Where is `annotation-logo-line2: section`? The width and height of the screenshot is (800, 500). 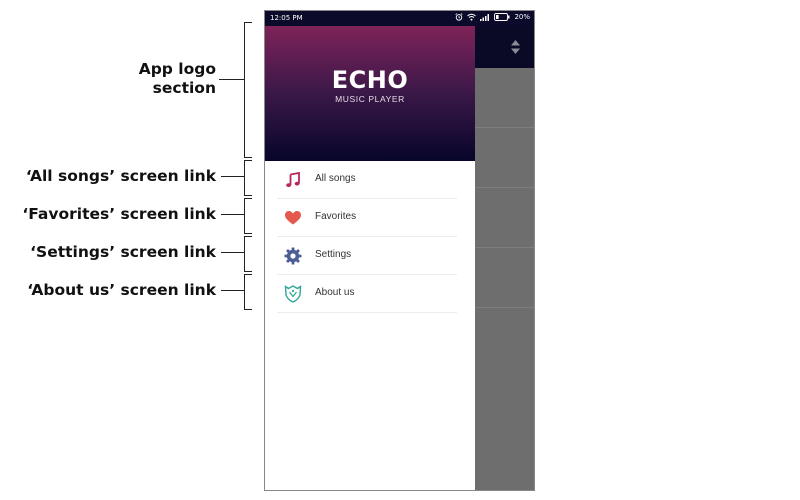
annotation-logo-line2: section is located at coordinates (184, 88).